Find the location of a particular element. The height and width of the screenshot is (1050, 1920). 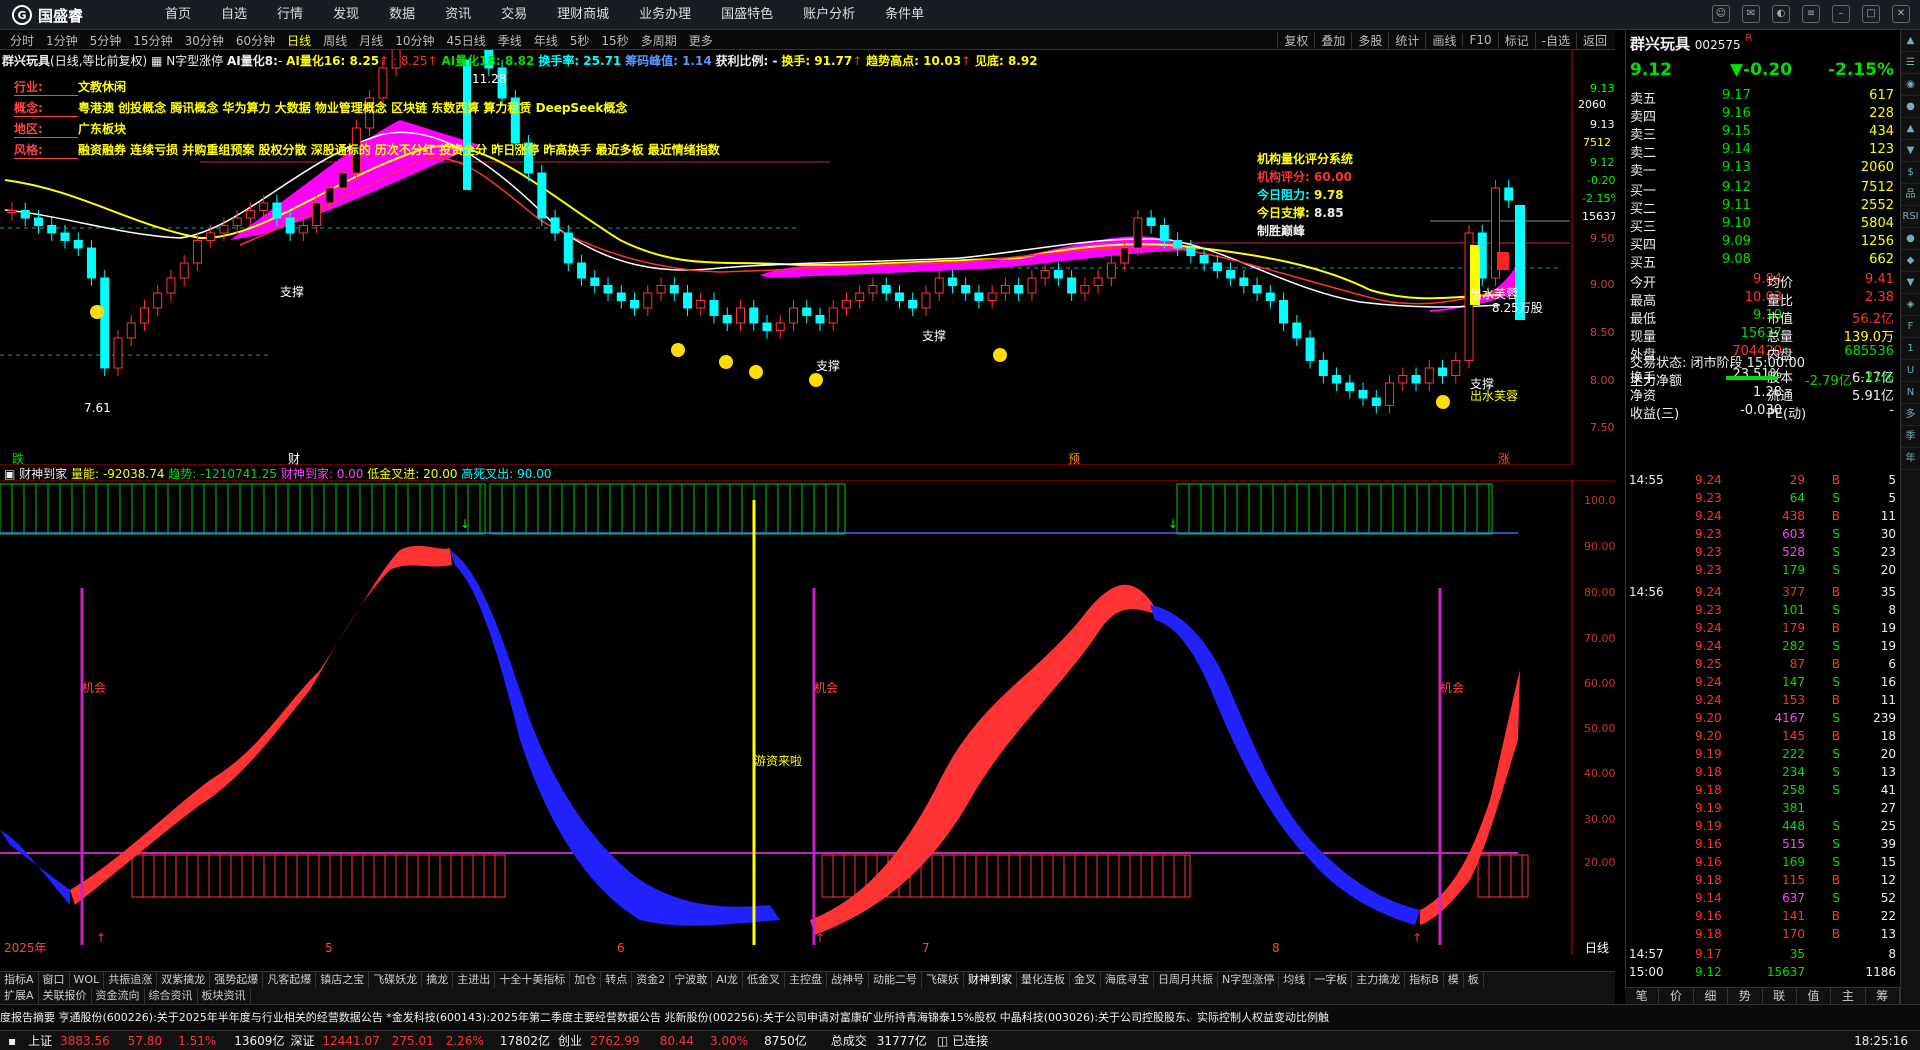

side-tool-icon: F is located at coordinates (1910, 327).